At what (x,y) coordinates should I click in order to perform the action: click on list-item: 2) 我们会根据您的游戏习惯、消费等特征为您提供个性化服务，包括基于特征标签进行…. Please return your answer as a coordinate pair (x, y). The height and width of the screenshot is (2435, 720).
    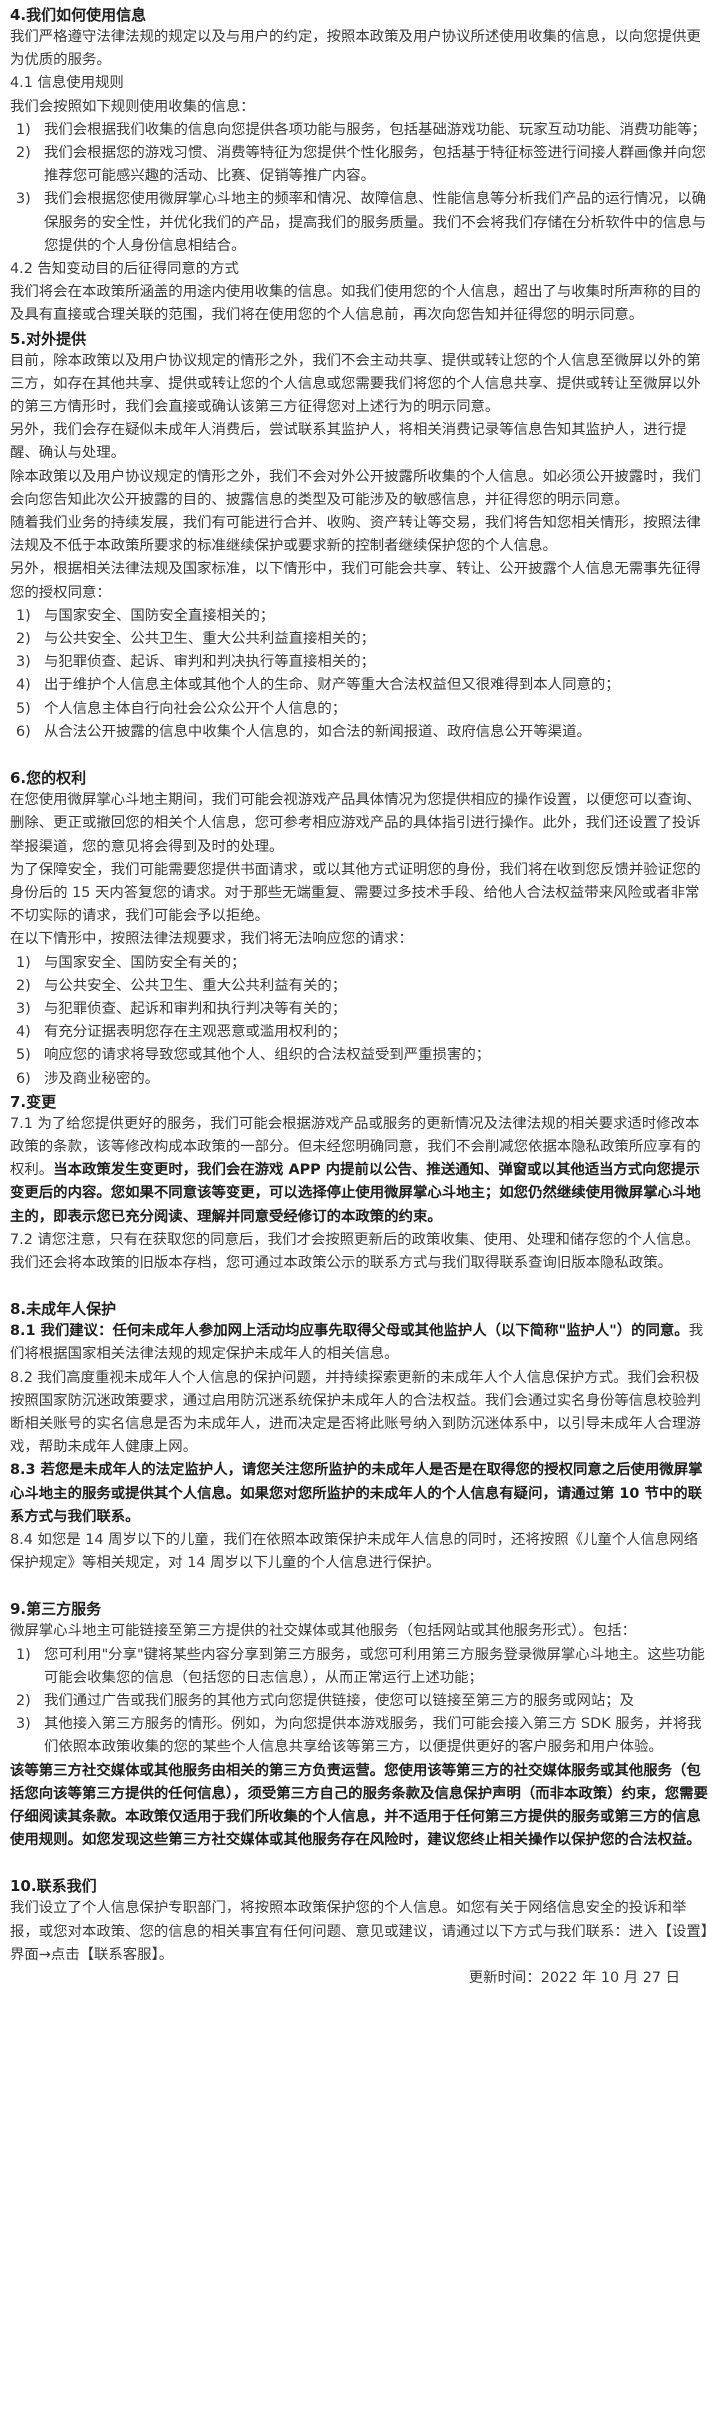
    Looking at the image, I should click on (360, 165).